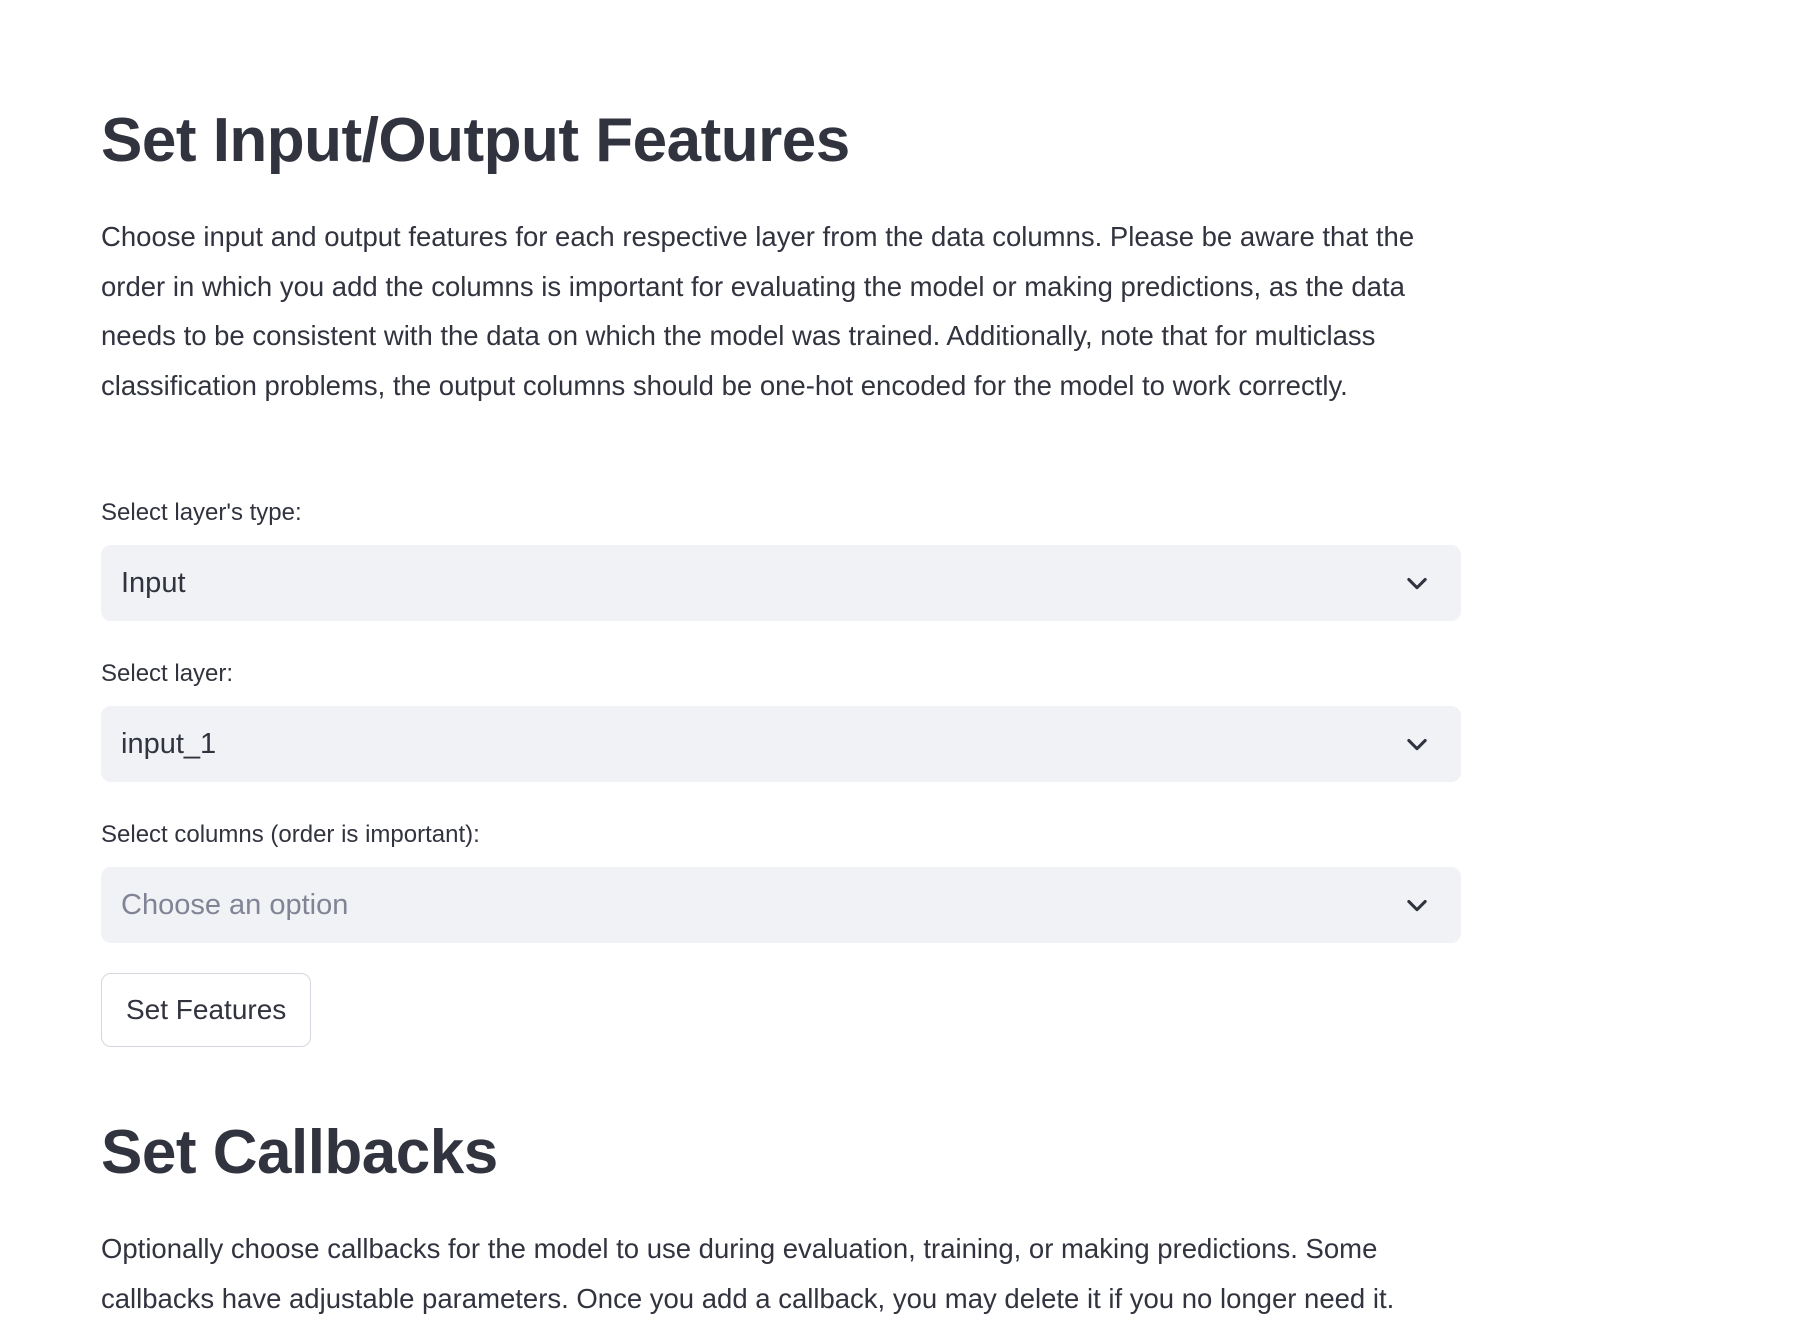 The image size is (1801, 1323). What do you see at coordinates (206, 1010) in the screenshot?
I see `set-features-button: Set Features` at bounding box center [206, 1010].